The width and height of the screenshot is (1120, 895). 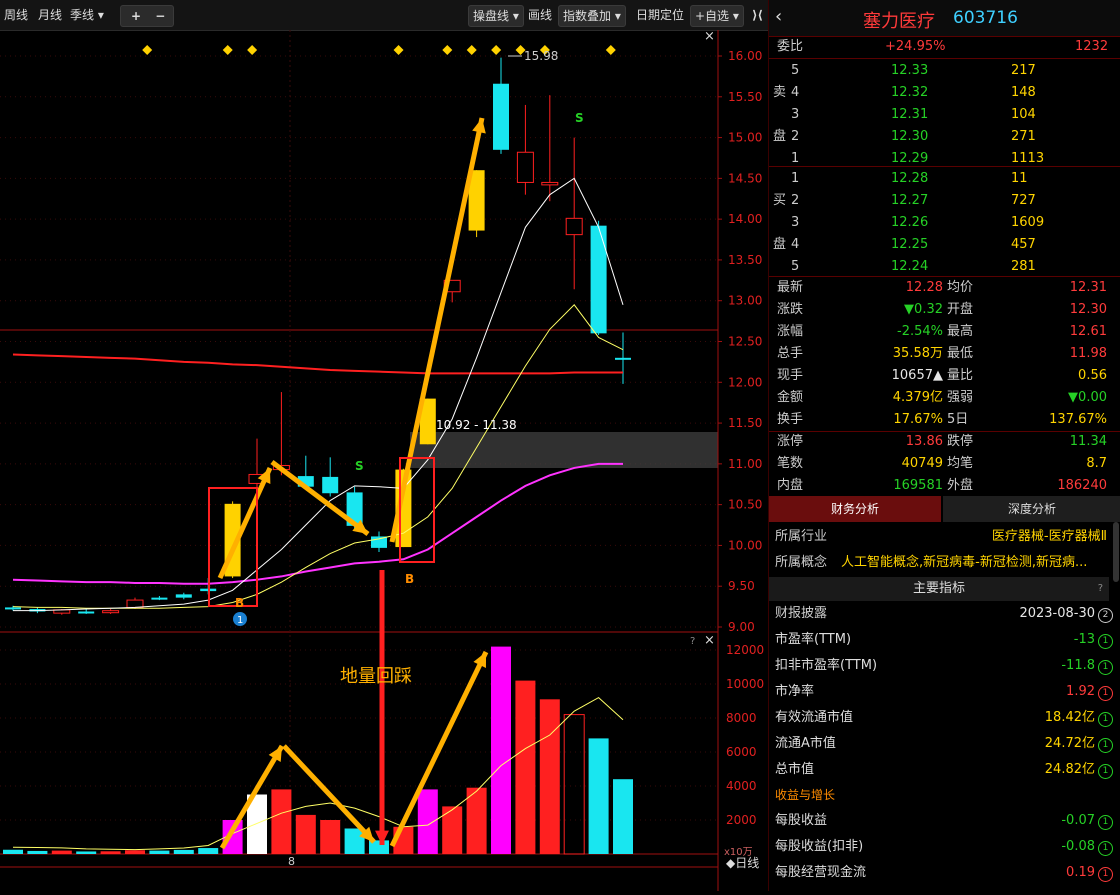 What do you see at coordinates (745, 97) in the screenshot?
I see `price-tick-label: 15.50` at bounding box center [745, 97].